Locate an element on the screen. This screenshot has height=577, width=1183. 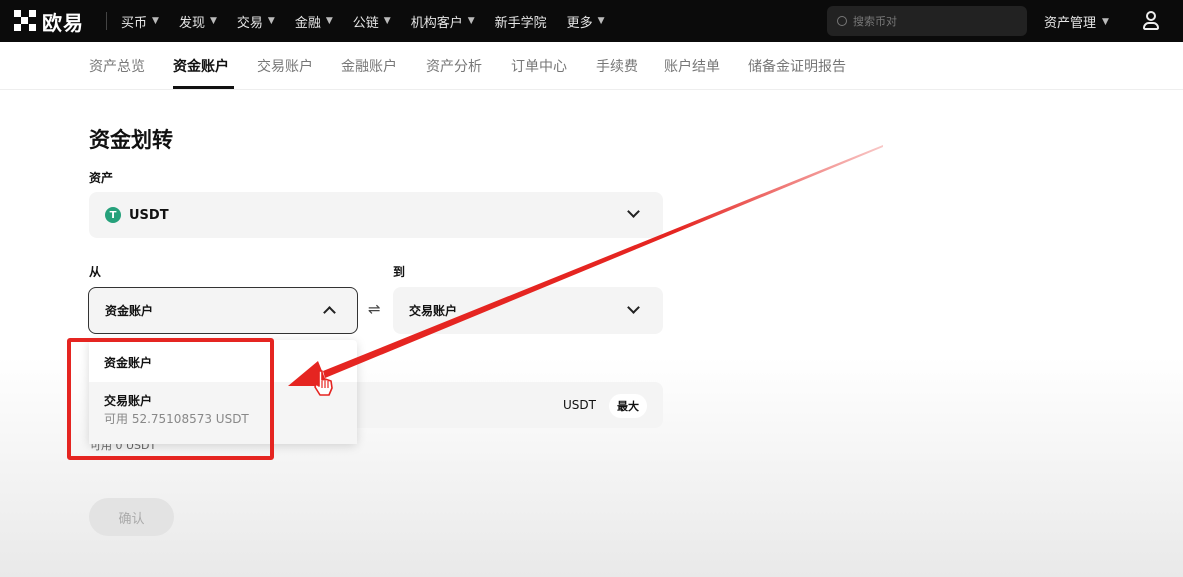
nav-item-label: 新手学院 is located at coordinates (520, 23).